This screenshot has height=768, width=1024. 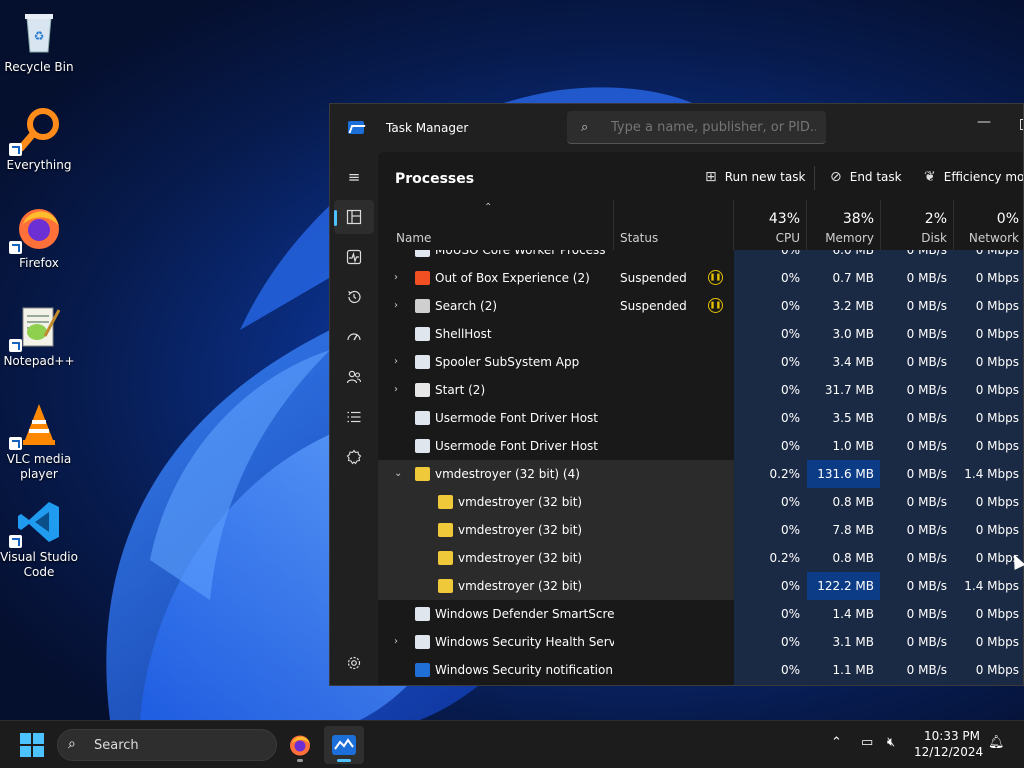 I want to click on column-header-memory: 38% Memory, so click(x=844, y=225).